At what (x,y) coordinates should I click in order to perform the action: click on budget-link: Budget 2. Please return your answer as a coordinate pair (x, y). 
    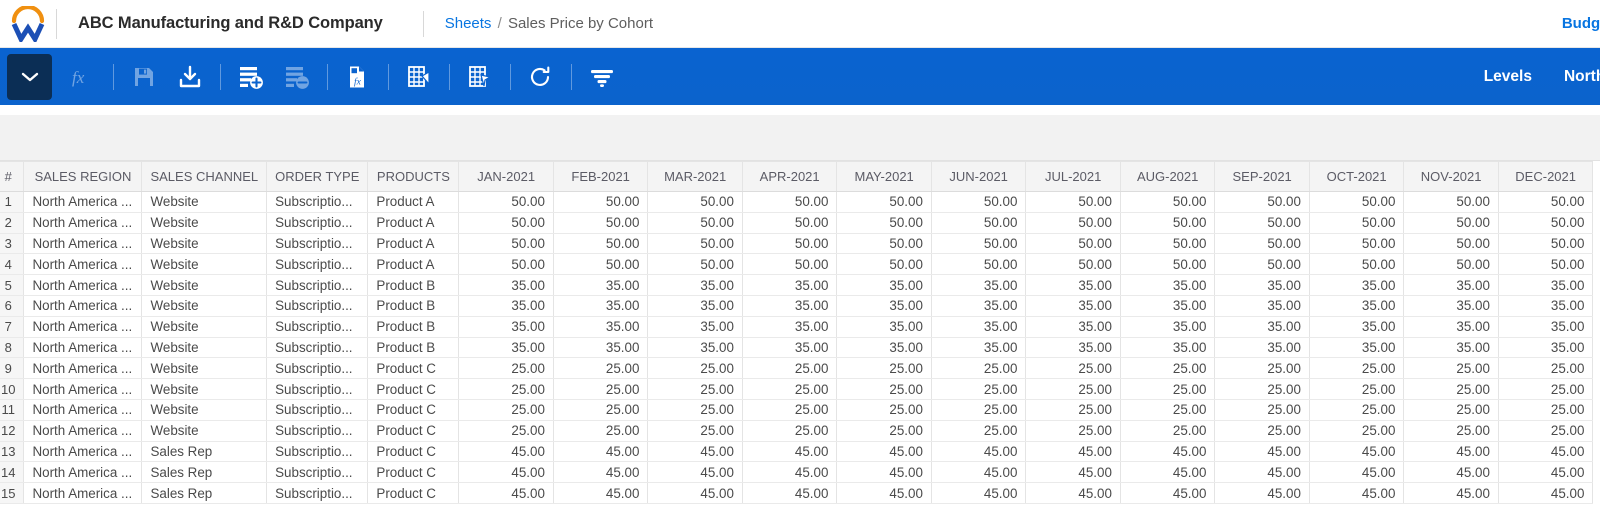
    Looking at the image, I should click on (1581, 23).